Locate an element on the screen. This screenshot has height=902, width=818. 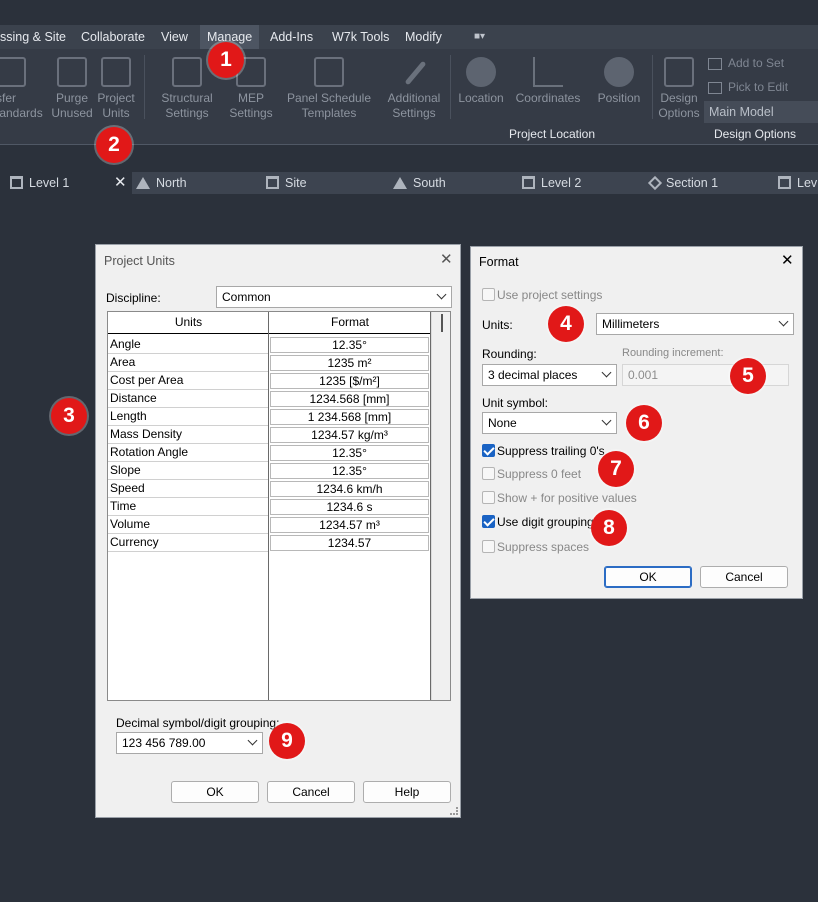
decimal-grouping-select: 123 456 789.00 is located at coordinates (189, 743).